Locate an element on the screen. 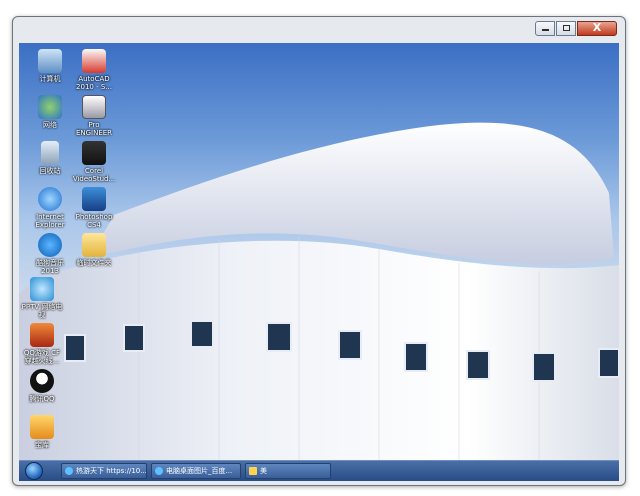 The width and height of the screenshot is (640, 496). desktop-icon-label: Internet Explorer is located at coordinates (50, 221).